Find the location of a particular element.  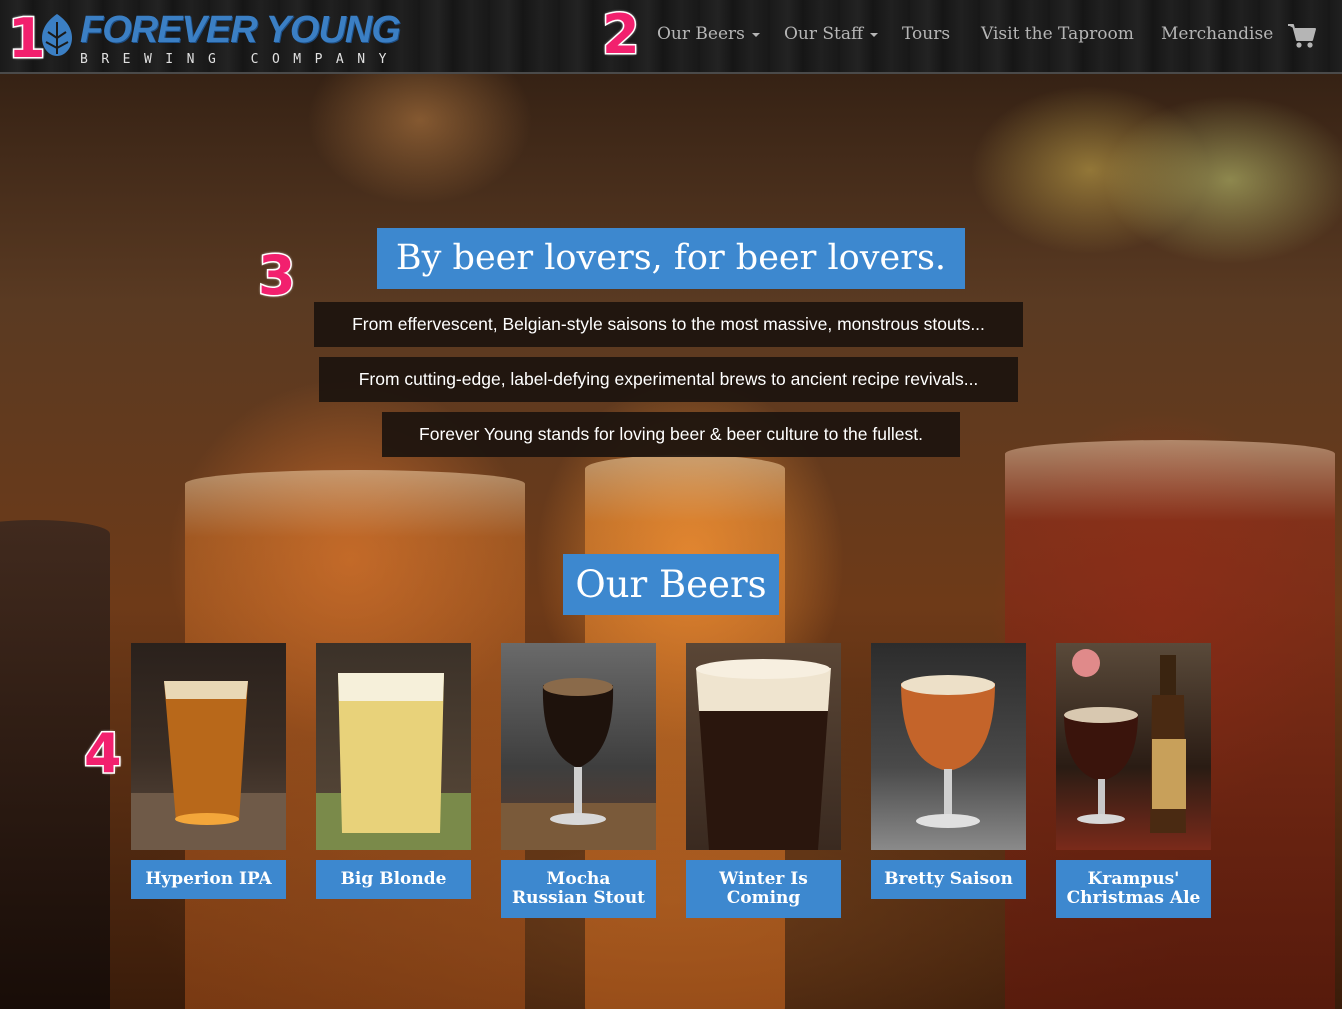

beer-card-bretty-saison: Bretty Saison is located at coordinates (948, 771).